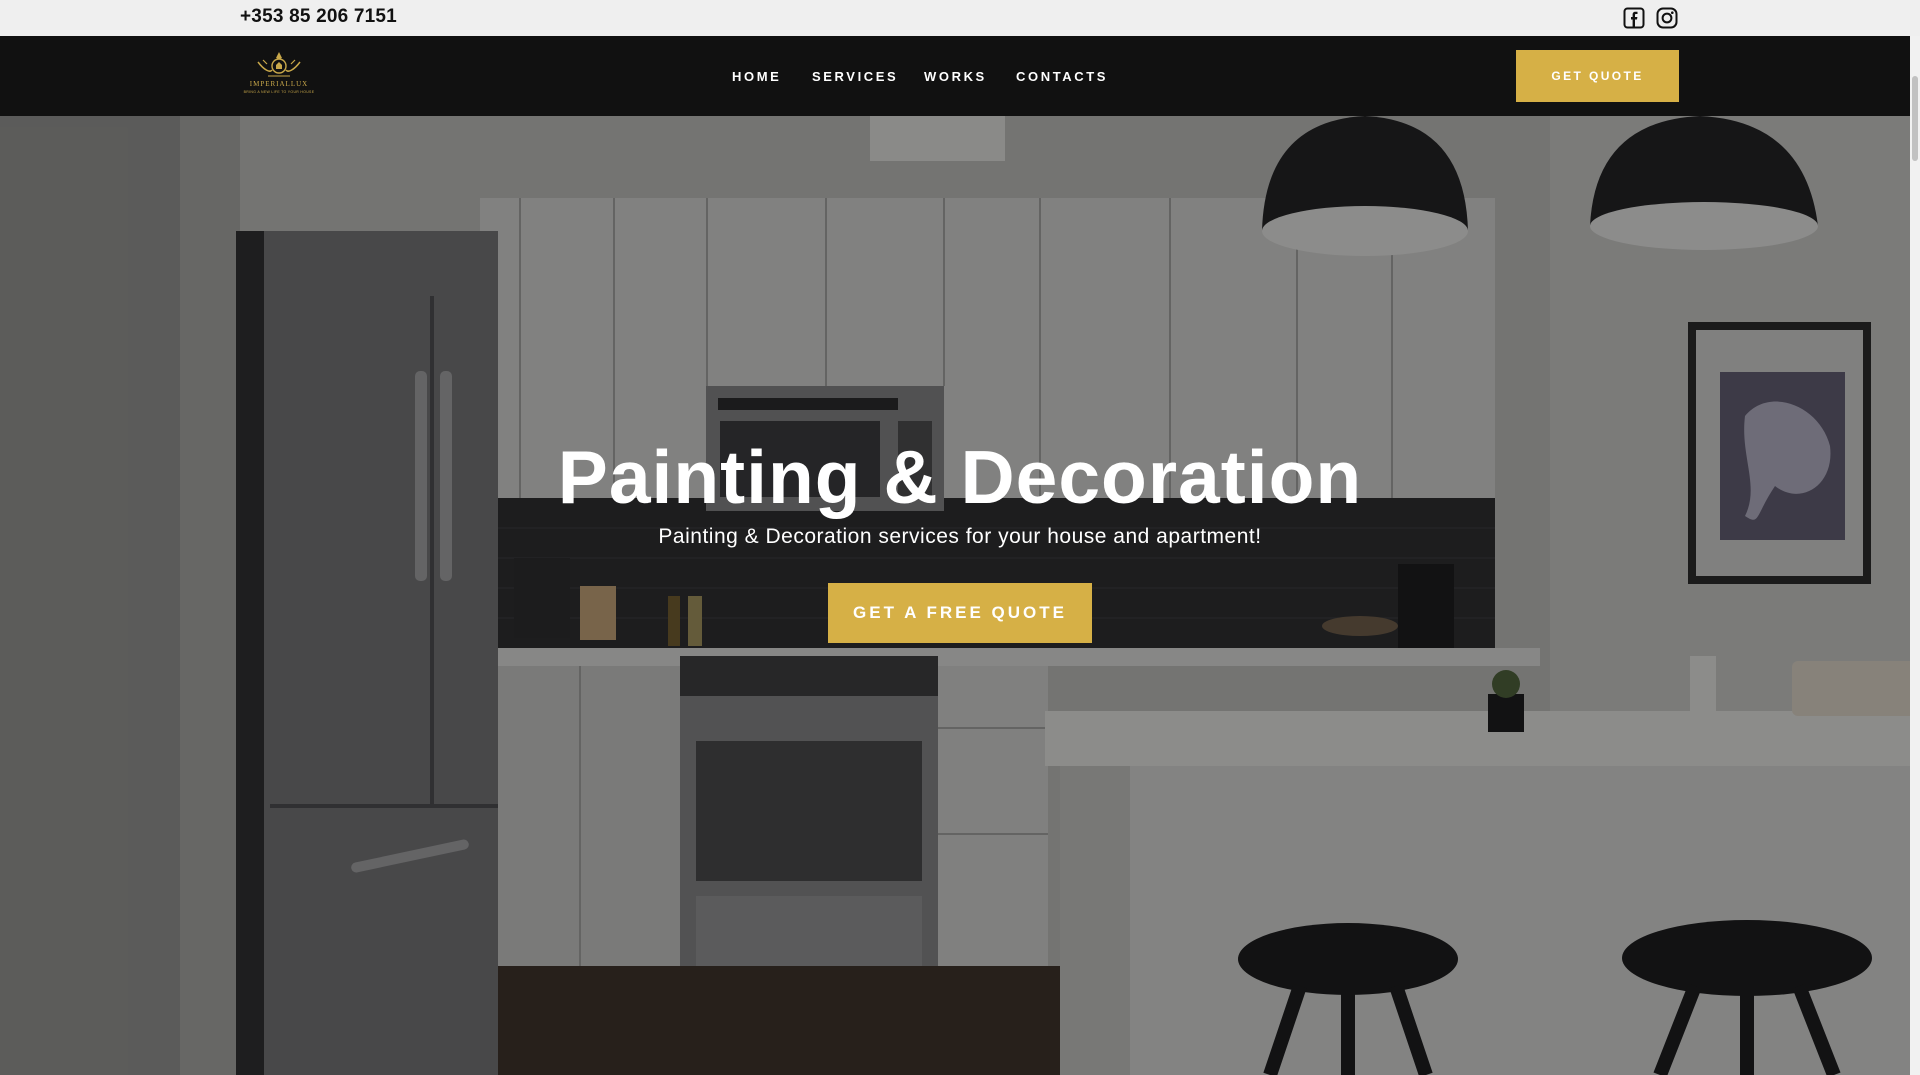 This screenshot has height=1075, width=1920. What do you see at coordinates (1597, 76) in the screenshot?
I see `get-quote-button: GET QUOTE` at bounding box center [1597, 76].